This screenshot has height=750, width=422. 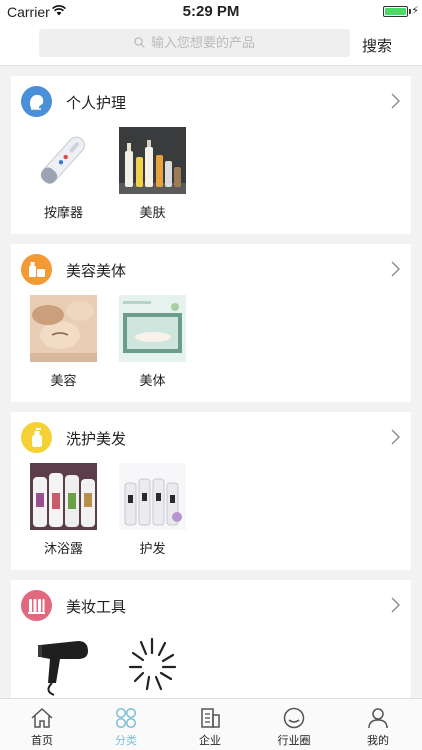 What do you see at coordinates (152, 496) in the screenshot?
I see `hair-care-bottles-image` at bounding box center [152, 496].